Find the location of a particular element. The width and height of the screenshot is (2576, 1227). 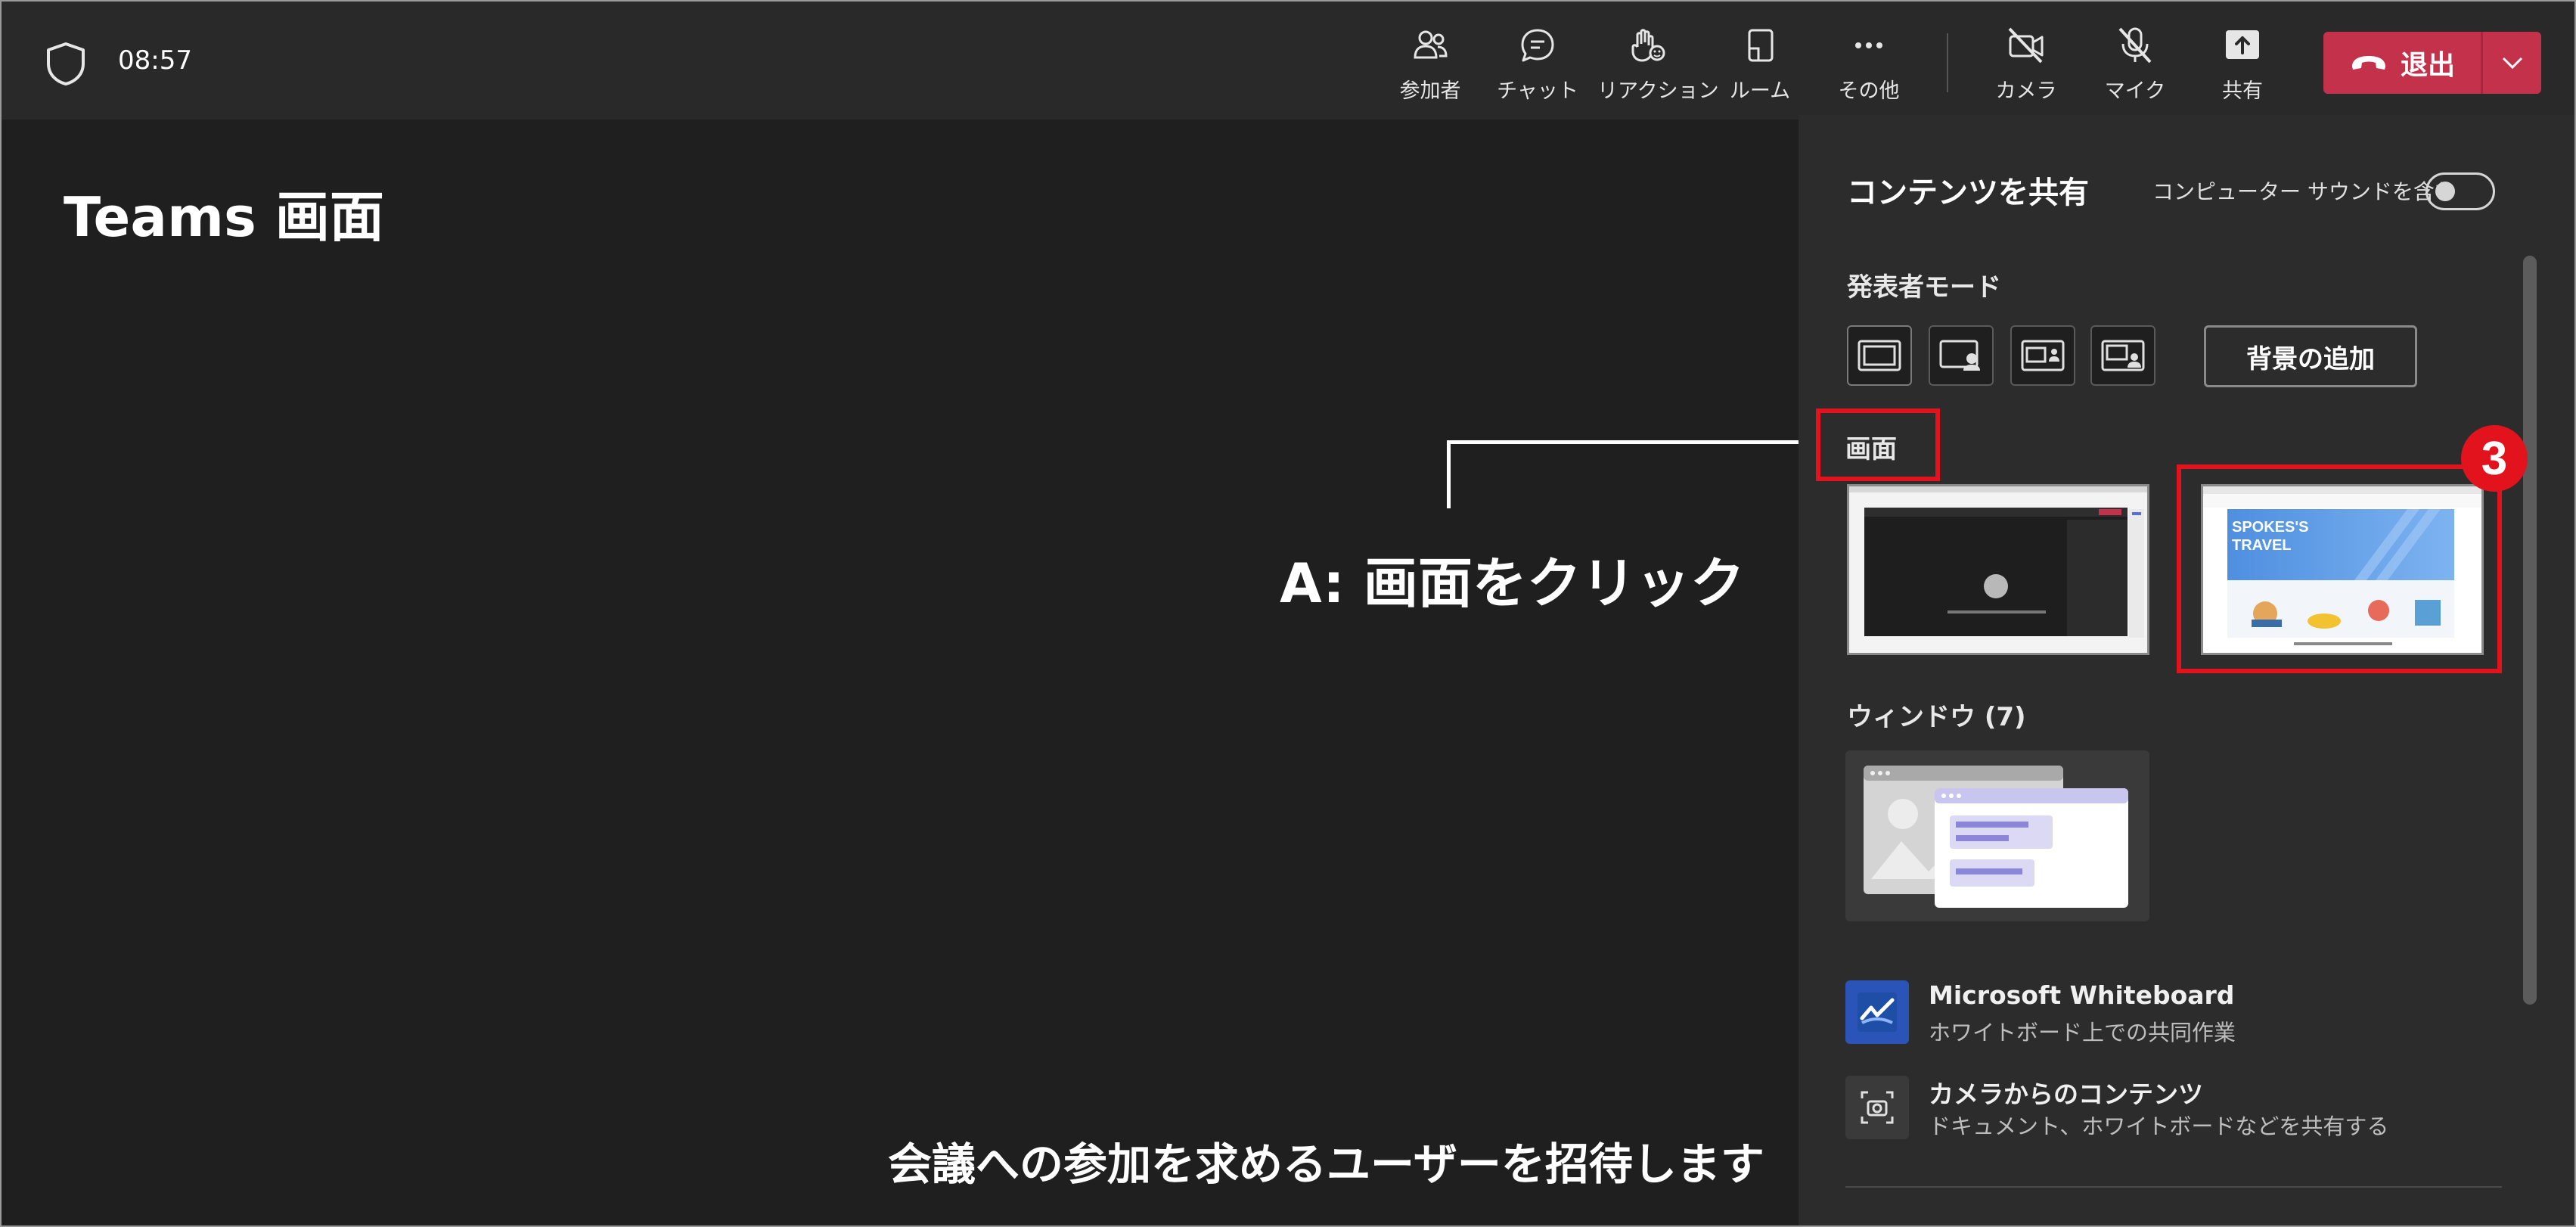

chat-icon is located at coordinates (1537, 45).